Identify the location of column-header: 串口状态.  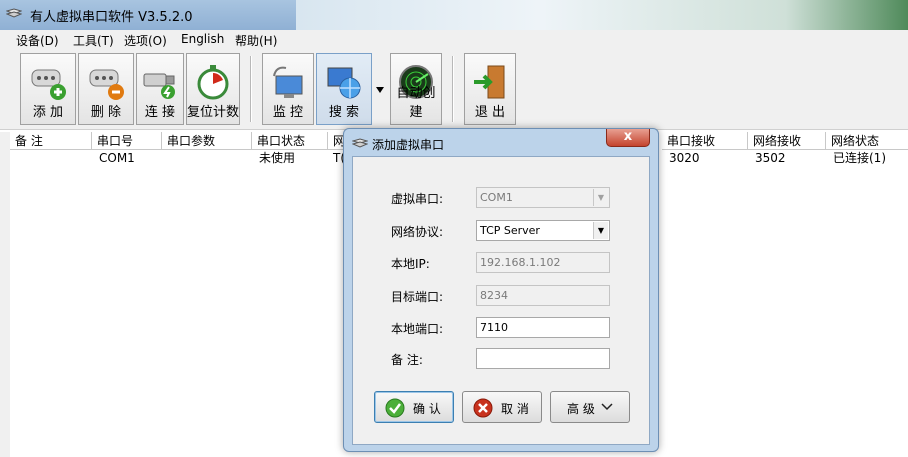
(290, 141).